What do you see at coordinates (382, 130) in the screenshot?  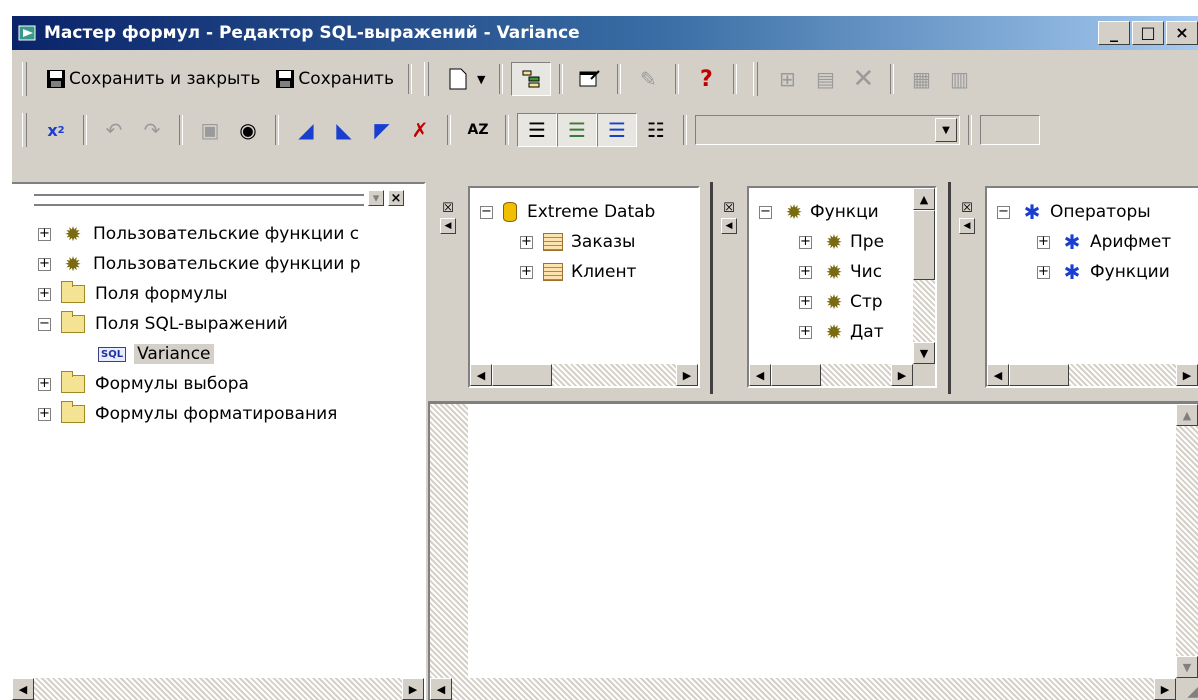 I see `prev-bookmark-button: ◤` at bounding box center [382, 130].